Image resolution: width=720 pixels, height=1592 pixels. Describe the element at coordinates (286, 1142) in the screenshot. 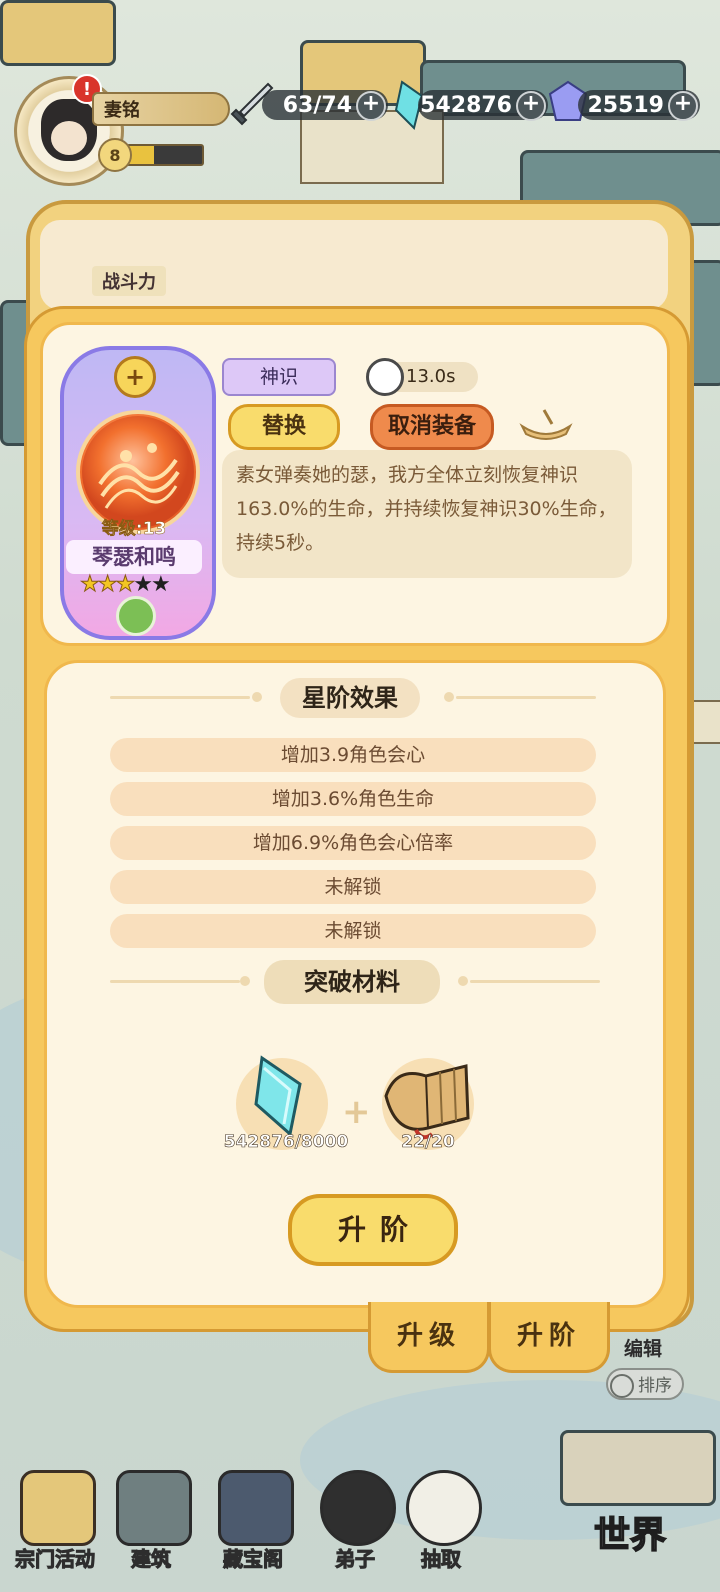

I see `material-count: 542876/8000` at that location.